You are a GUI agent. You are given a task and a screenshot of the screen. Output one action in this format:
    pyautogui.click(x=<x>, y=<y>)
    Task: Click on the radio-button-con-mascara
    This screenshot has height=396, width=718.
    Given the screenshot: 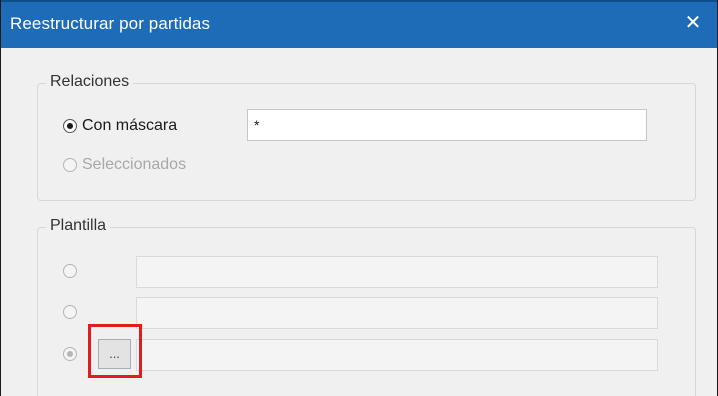 What is the action you would take?
    pyautogui.click(x=70, y=126)
    